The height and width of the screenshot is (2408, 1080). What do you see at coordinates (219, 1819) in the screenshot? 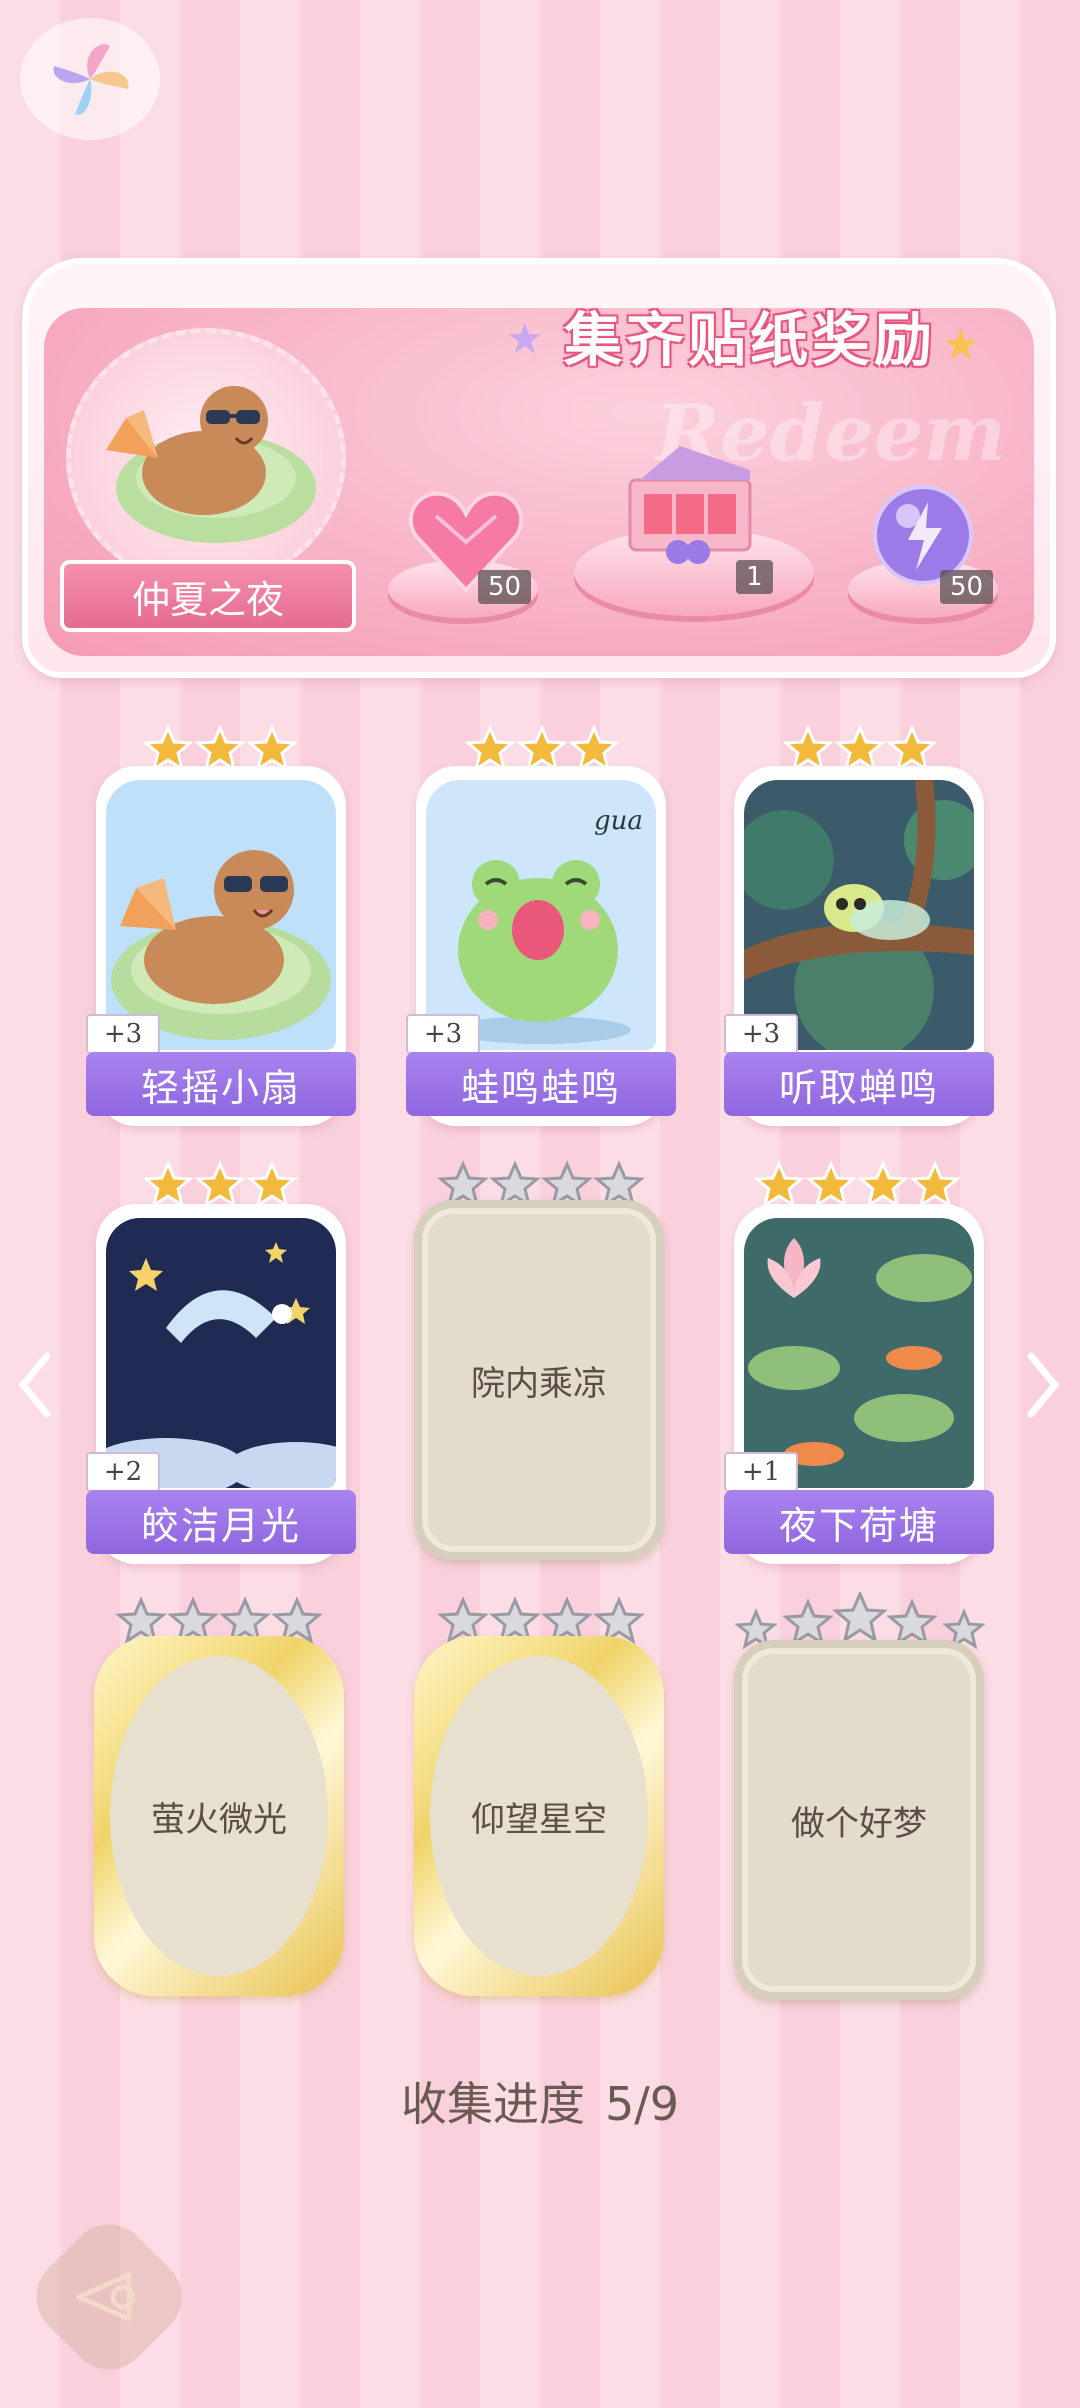
I see `card-label: 萤火微光` at bounding box center [219, 1819].